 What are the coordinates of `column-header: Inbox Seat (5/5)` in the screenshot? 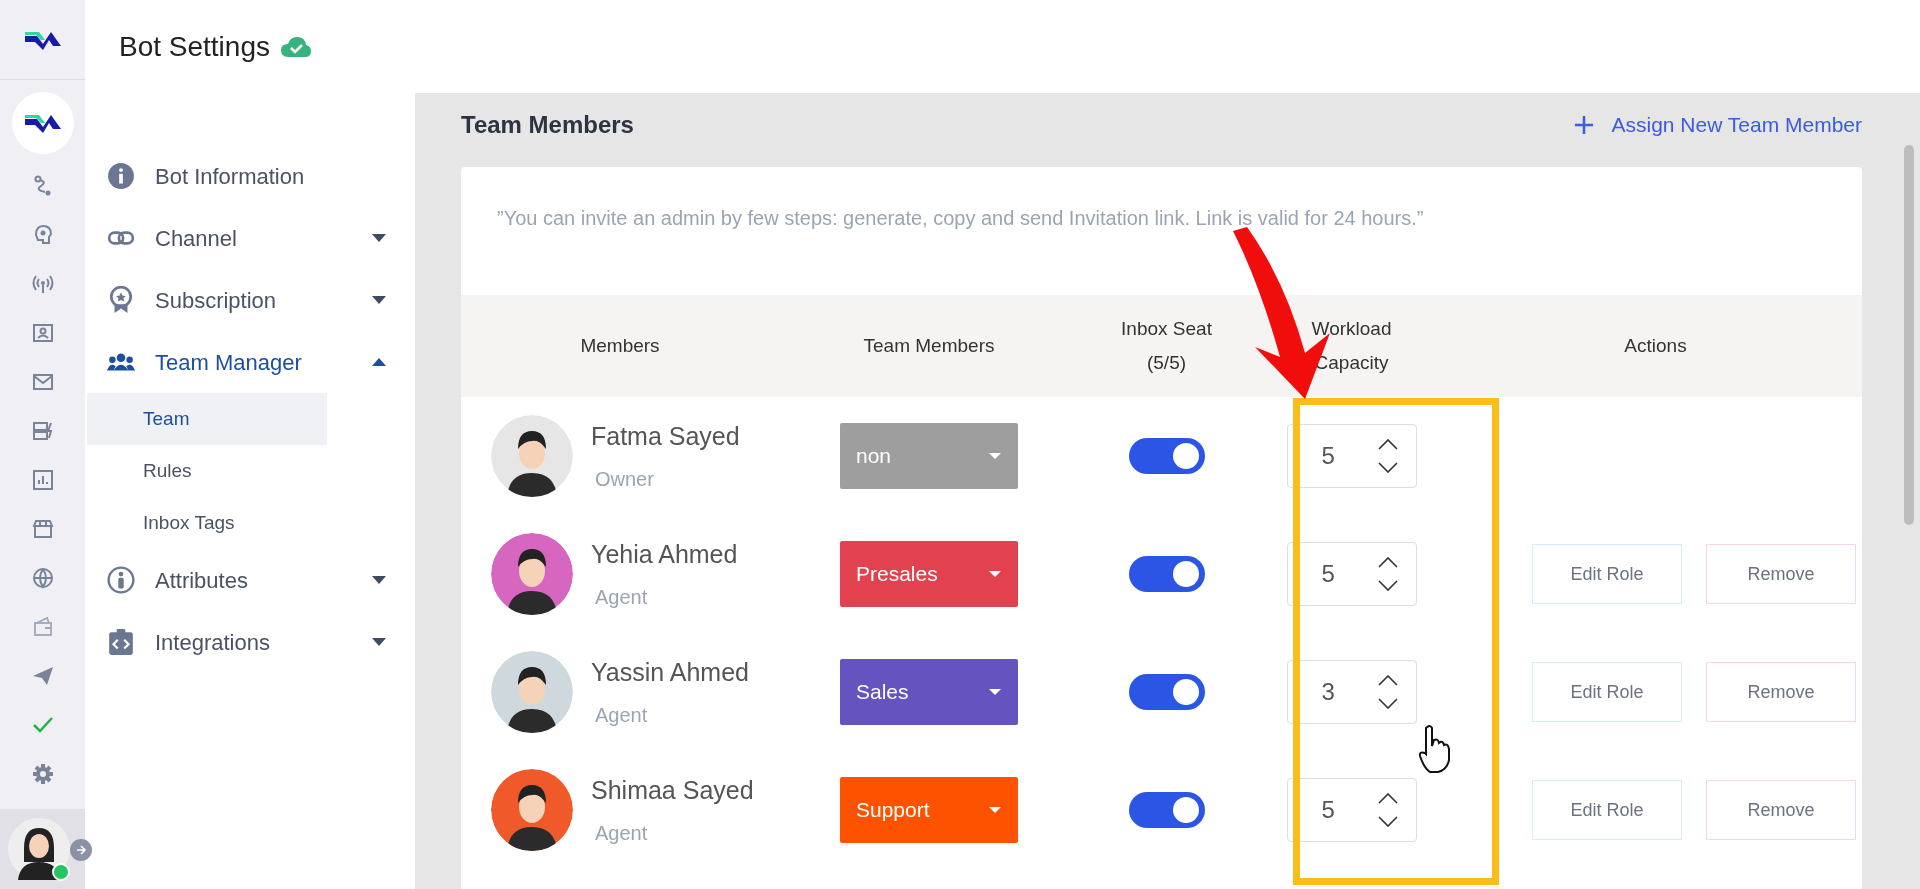 It's located at (1166, 346).